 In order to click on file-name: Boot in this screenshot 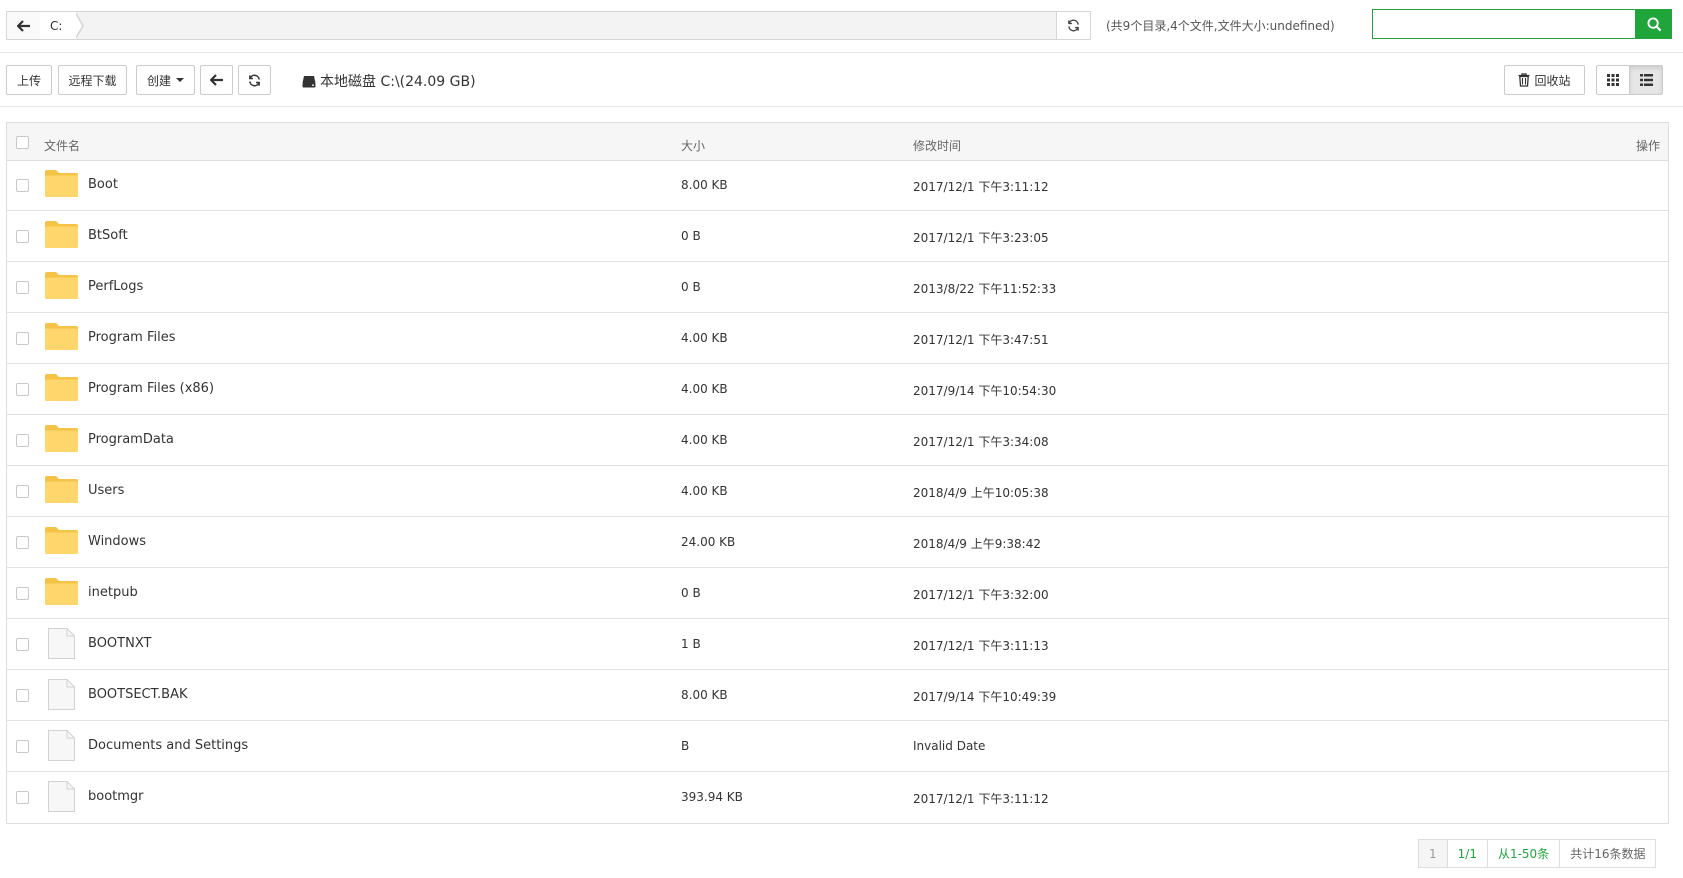, I will do `click(103, 184)`.